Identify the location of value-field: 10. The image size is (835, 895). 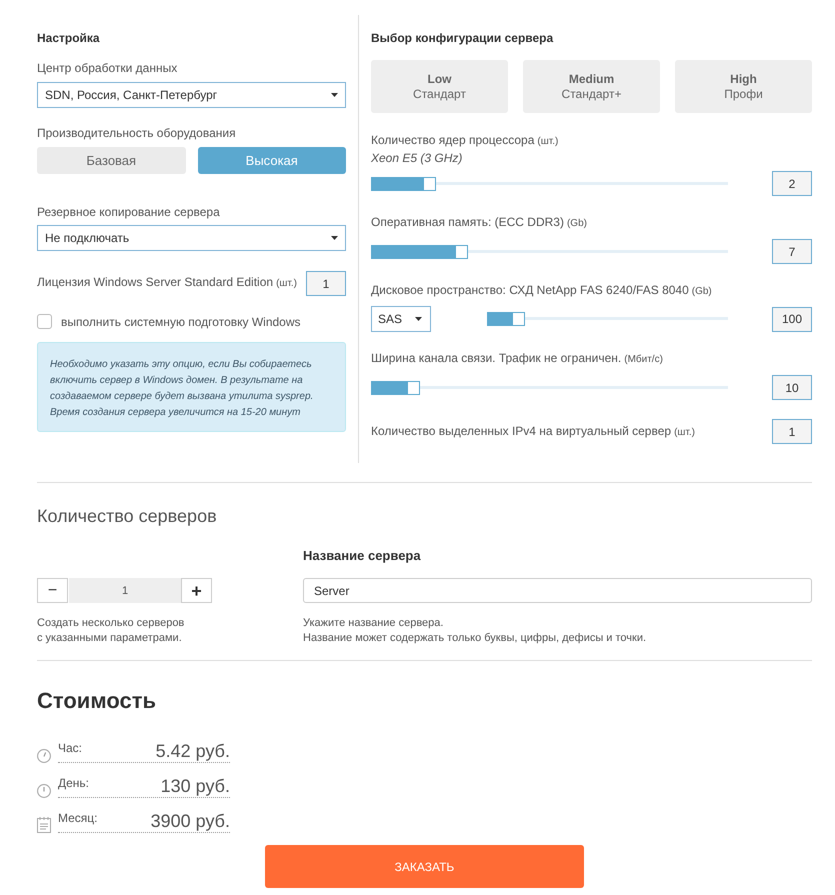
(792, 387).